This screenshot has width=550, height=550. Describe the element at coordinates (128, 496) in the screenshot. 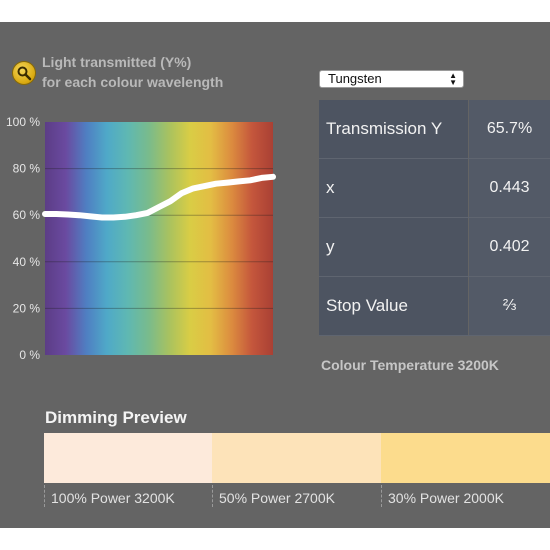

I see `dimming-label-100: 100% Power 3200K` at that location.